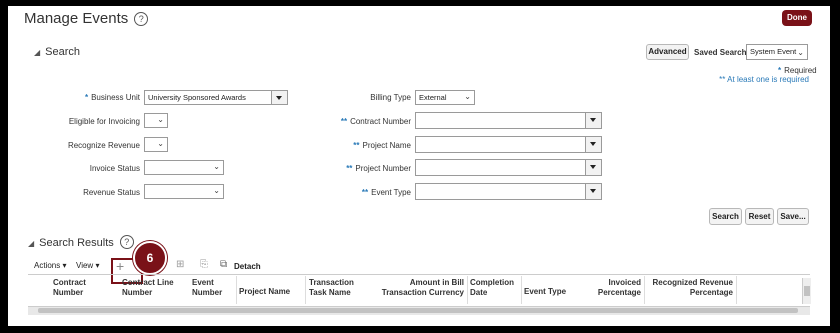 Image resolution: width=840 pixels, height=333 pixels. What do you see at coordinates (103, 145) in the screenshot?
I see `recognize-revenue-label: Recognize Revenue` at bounding box center [103, 145].